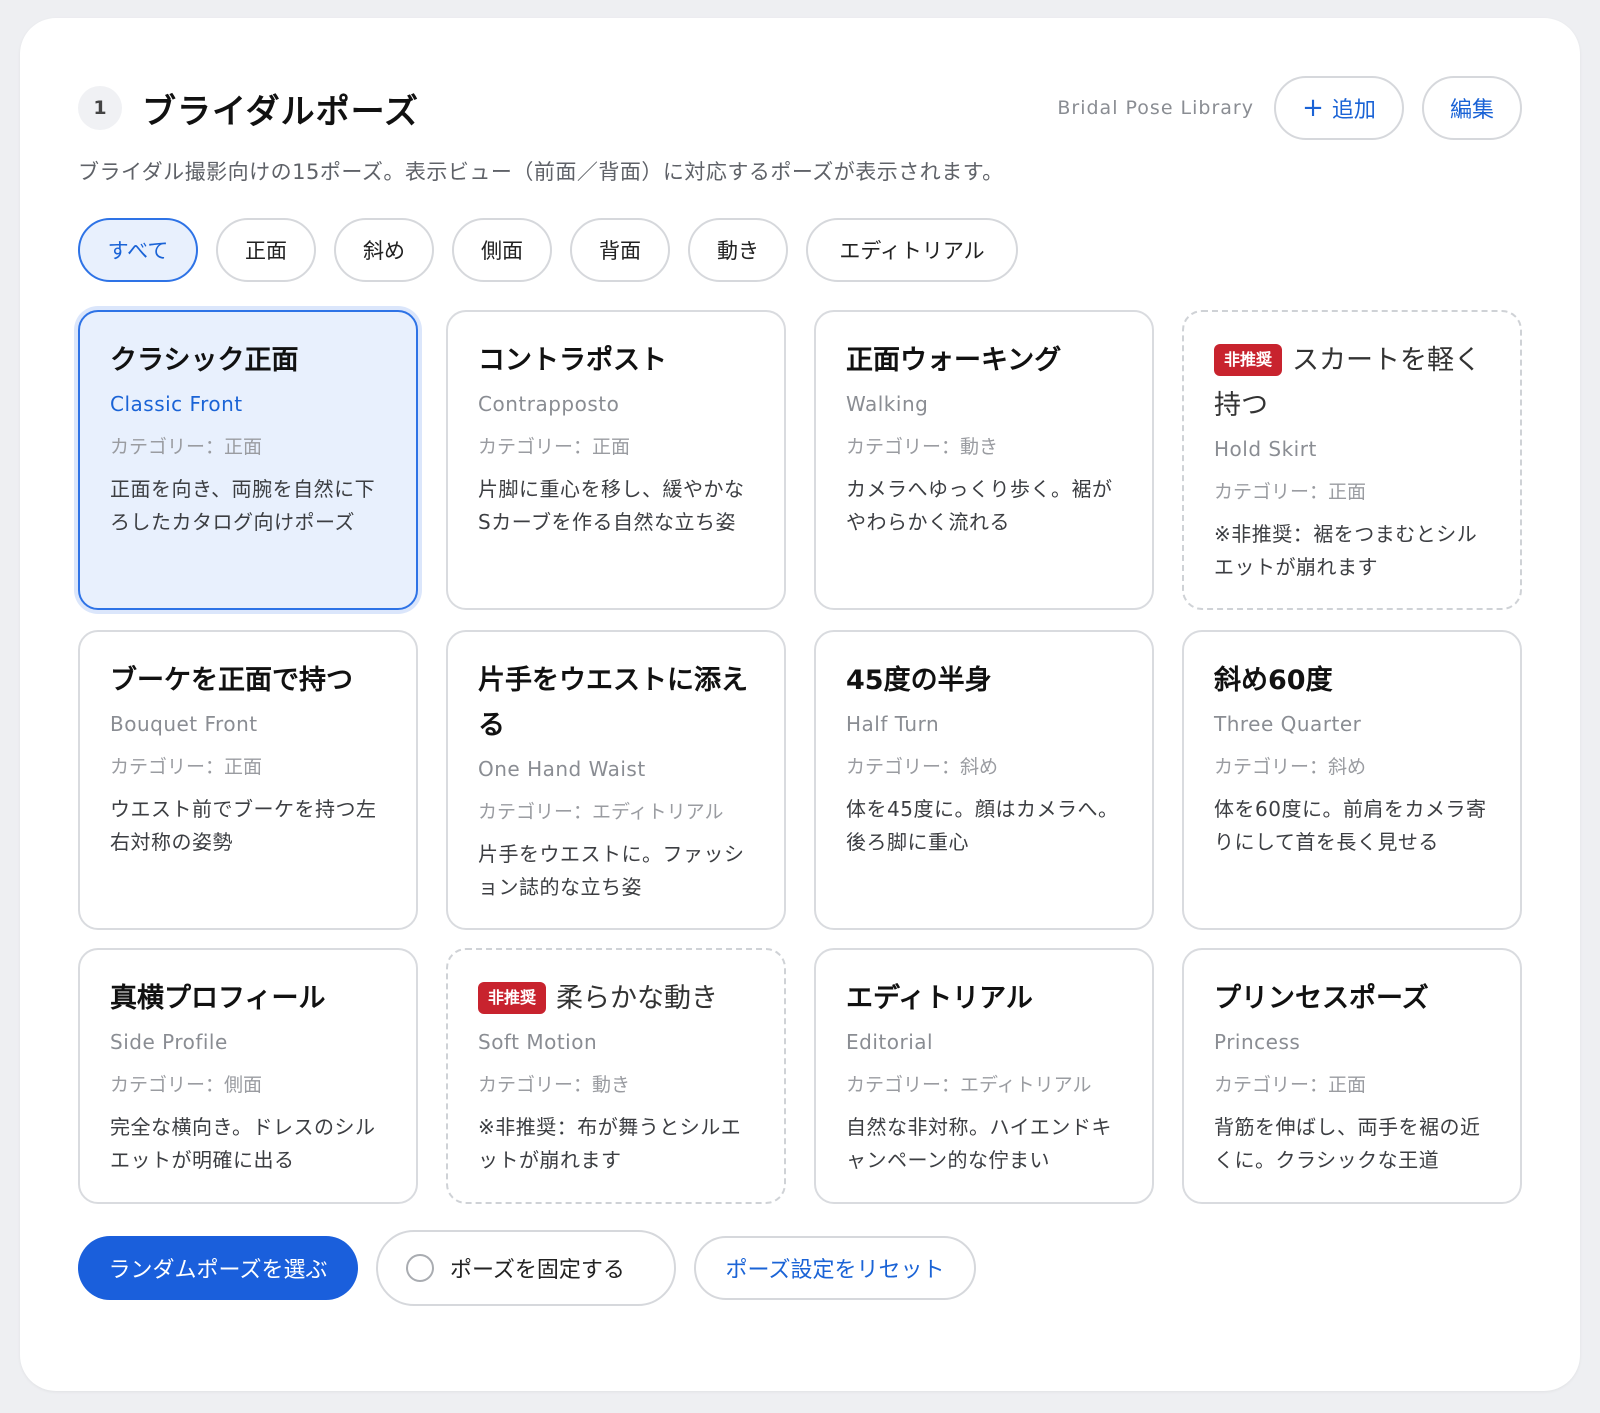  Describe the element at coordinates (562, 769) in the screenshot. I see `pose-card-en-name: One Hand Waist` at that location.